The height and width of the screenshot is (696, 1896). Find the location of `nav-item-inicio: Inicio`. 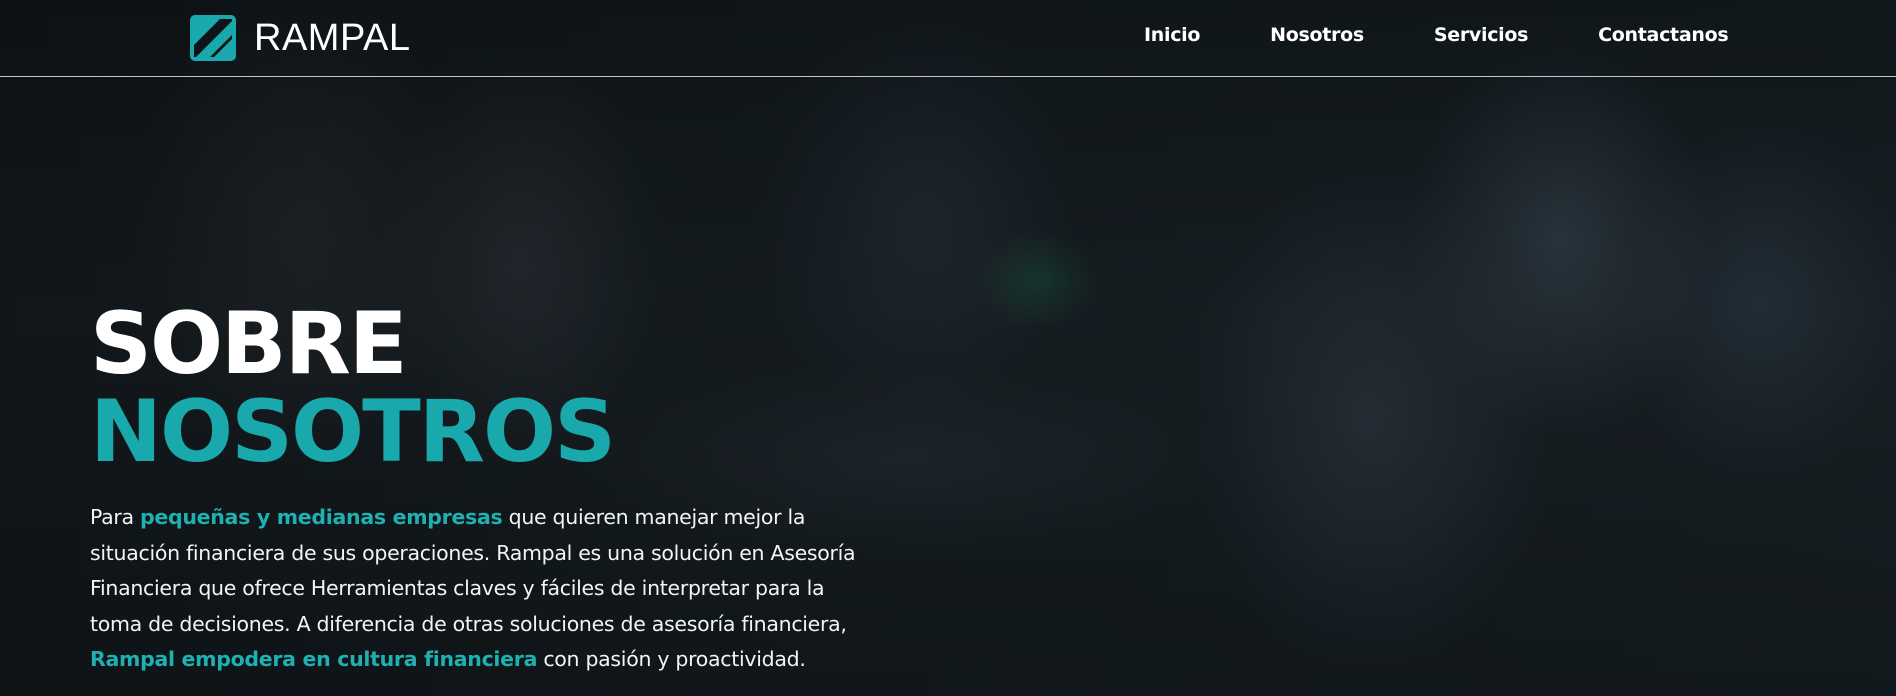

nav-item-inicio: Inicio is located at coordinates (1172, 35).